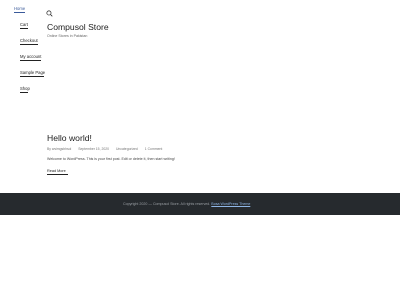 This screenshot has width=400, height=300. What do you see at coordinates (127, 149) in the screenshot?
I see `post-category: Uncategorized` at bounding box center [127, 149].